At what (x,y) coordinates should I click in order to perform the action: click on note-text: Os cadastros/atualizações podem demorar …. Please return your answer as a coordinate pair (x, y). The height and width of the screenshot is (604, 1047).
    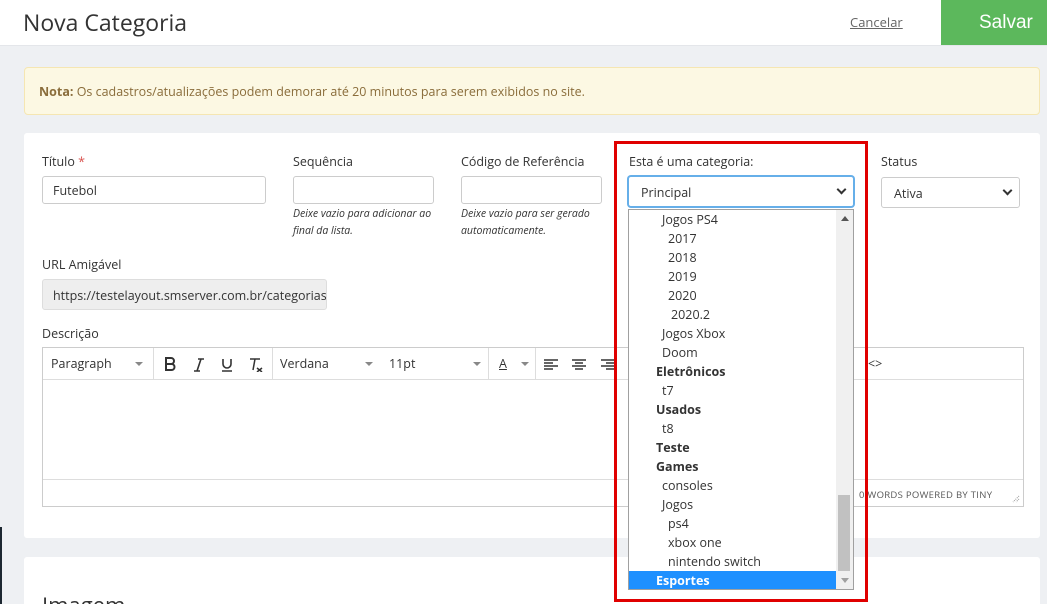
    Looking at the image, I should click on (329, 91).